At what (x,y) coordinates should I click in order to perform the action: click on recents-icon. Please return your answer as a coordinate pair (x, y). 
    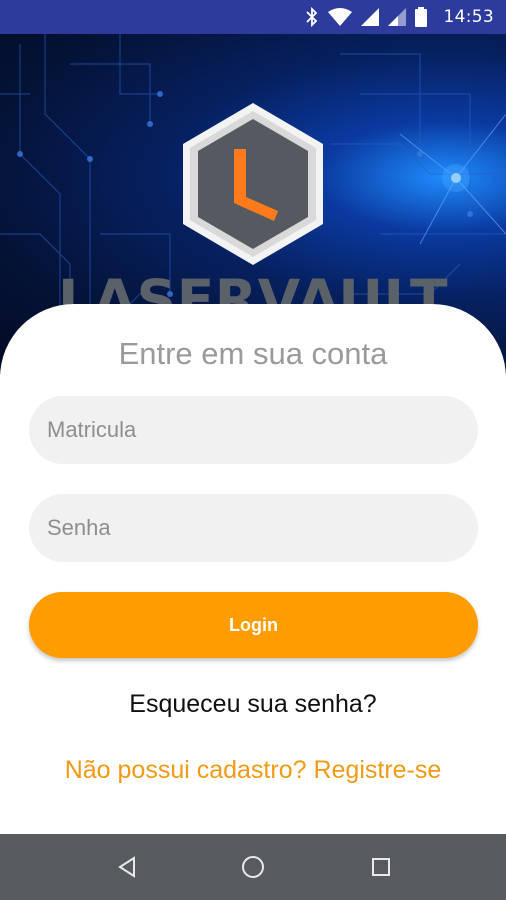
    Looking at the image, I should click on (381, 867).